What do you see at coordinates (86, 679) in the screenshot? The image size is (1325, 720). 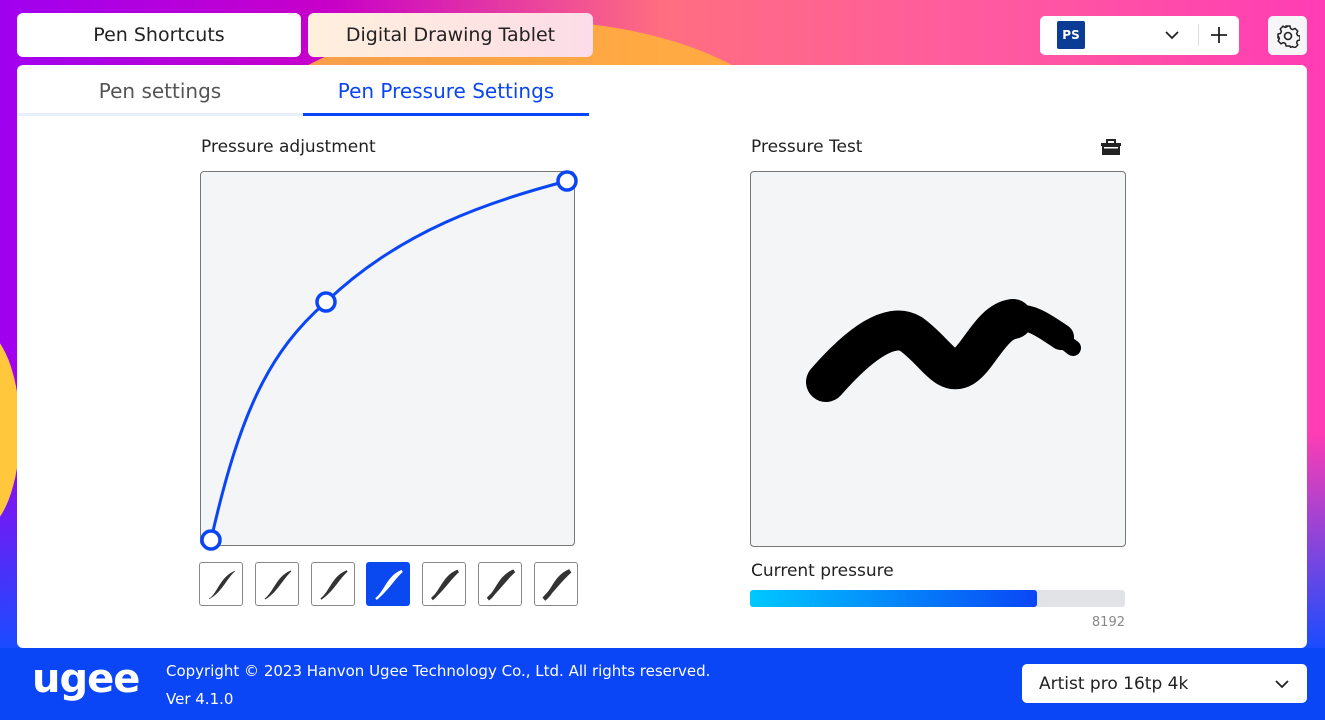 I see `ugee-logo: ugee` at bounding box center [86, 679].